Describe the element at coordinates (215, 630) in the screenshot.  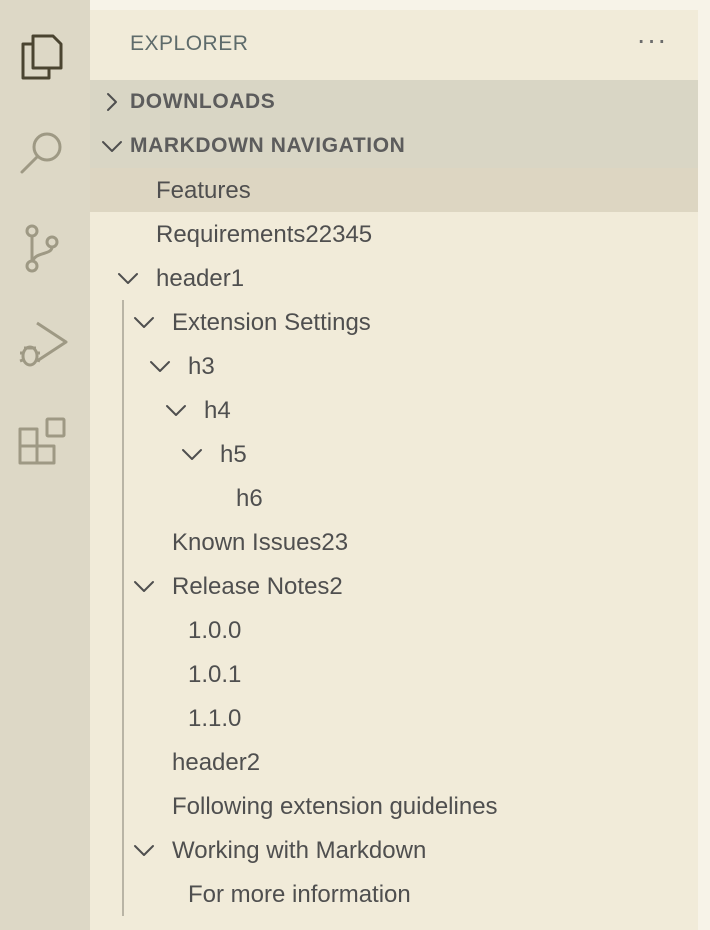
I see `tree-item-label: 1.0.0` at that location.